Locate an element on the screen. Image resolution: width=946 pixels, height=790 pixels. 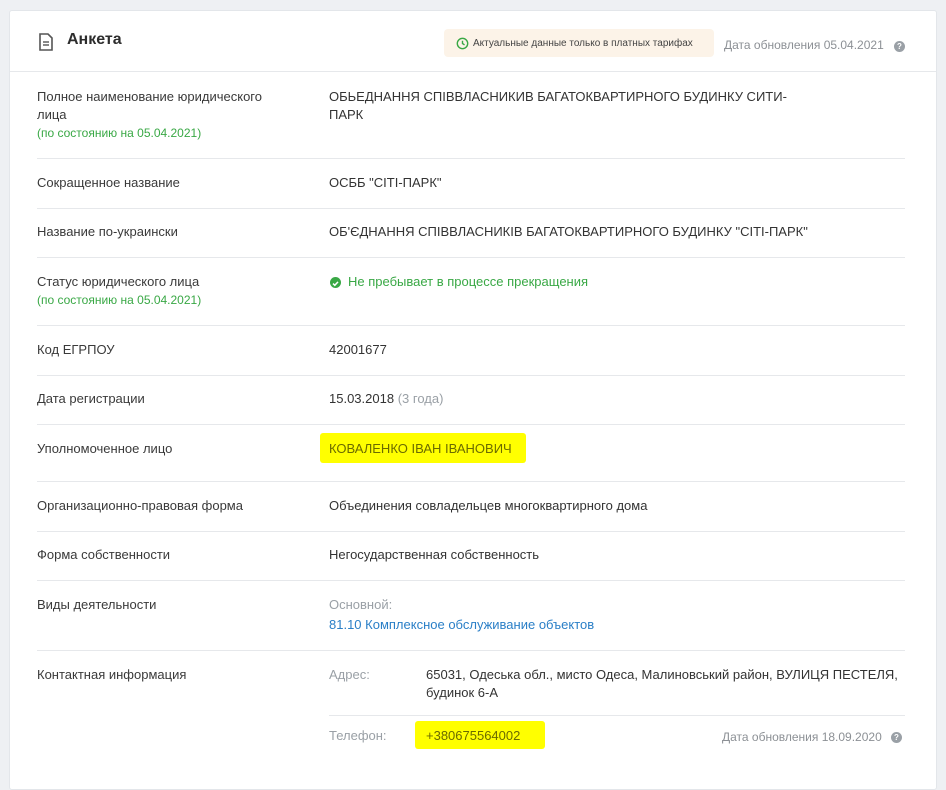
full-name-label-line2: лица is located at coordinates (52, 114).